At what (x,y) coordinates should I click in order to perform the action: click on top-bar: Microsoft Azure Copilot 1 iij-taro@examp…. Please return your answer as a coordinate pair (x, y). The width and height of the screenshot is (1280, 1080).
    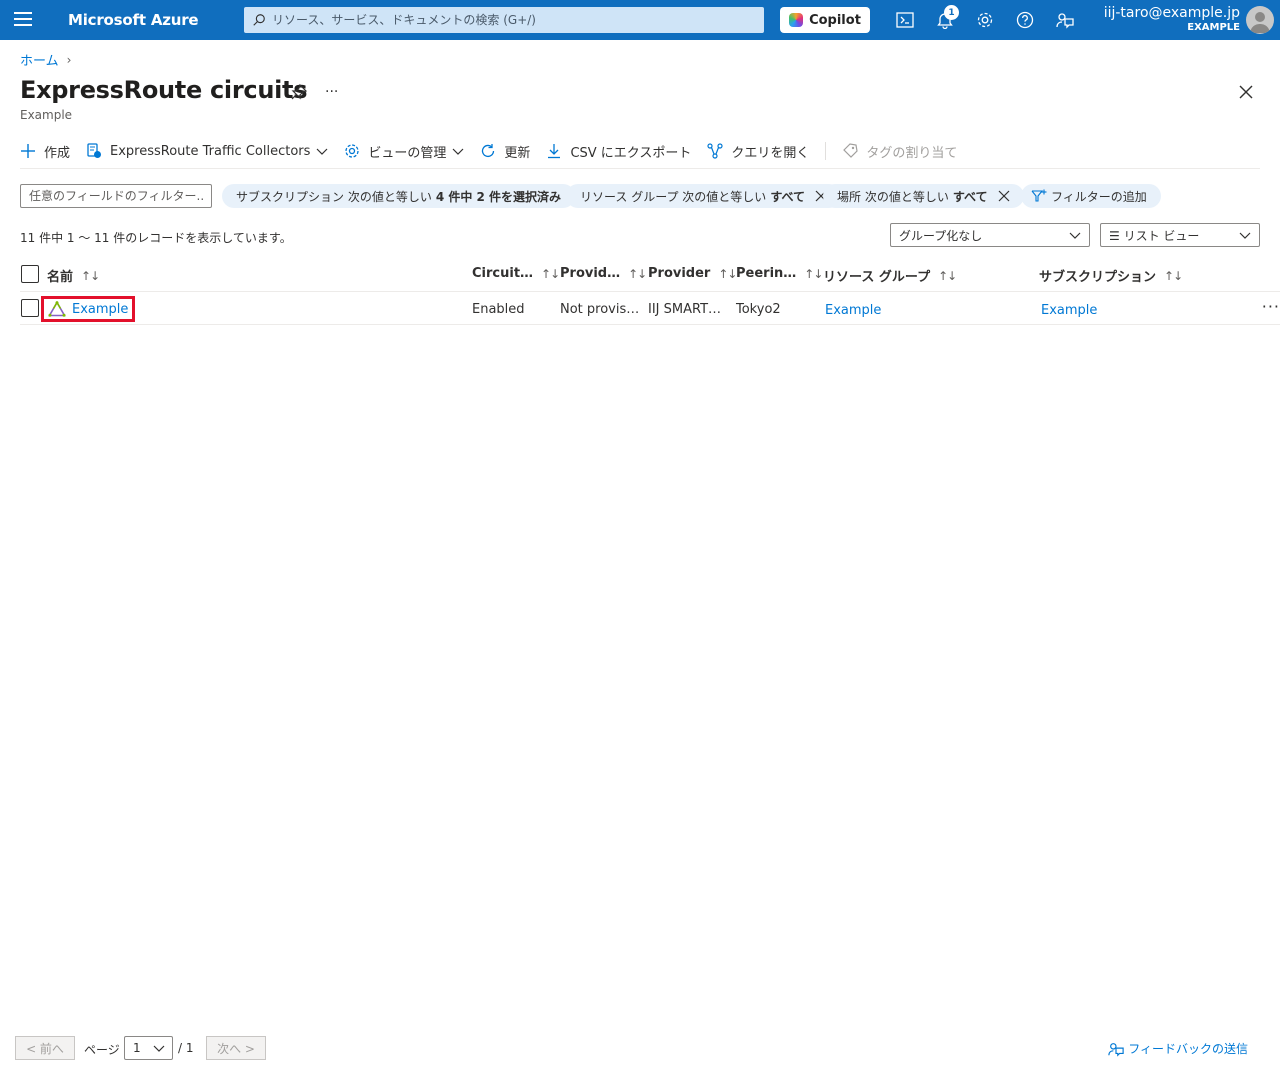
    Looking at the image, I should click on (640, 20).